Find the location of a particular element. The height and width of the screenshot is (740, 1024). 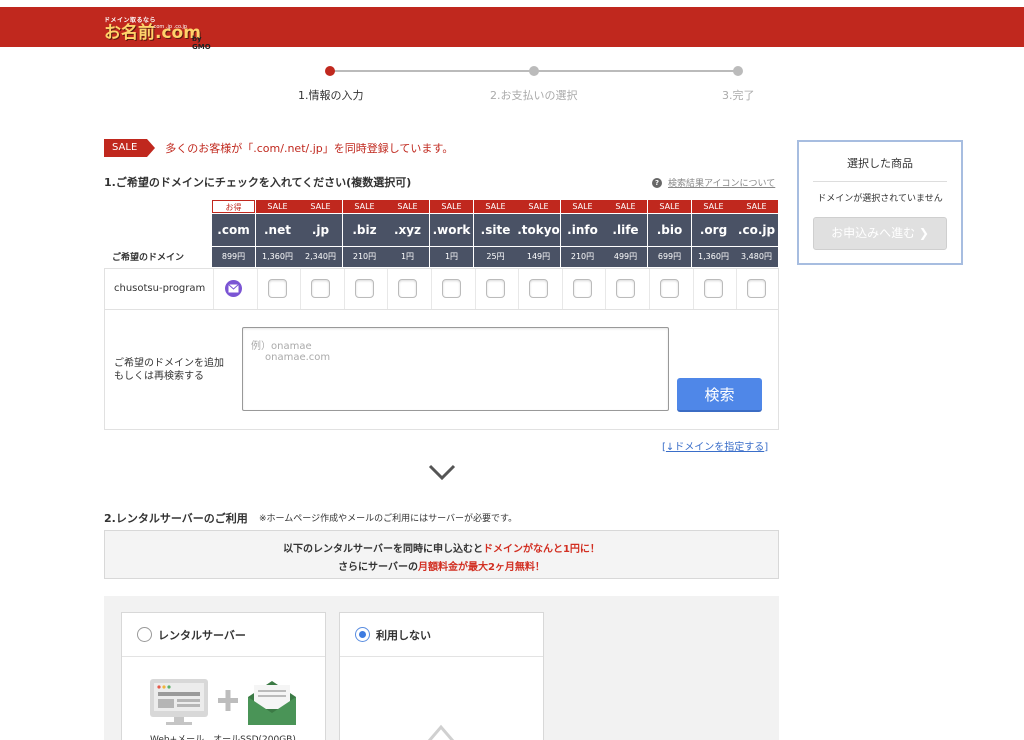

sale-tag: SALE is located at coordinates (130, 148).